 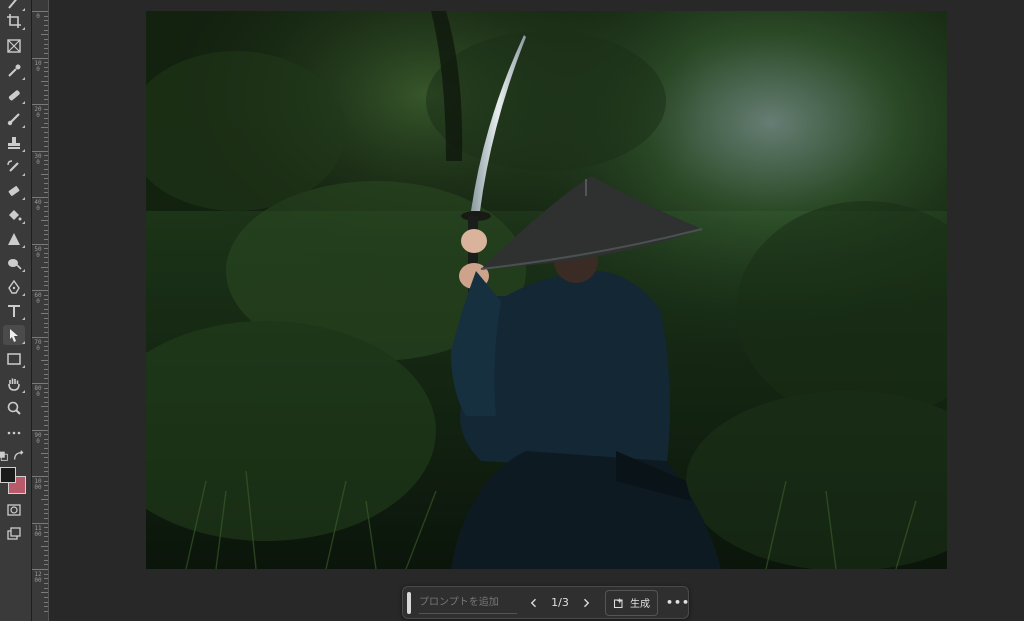 I want to click on quick-mask-icon, so click(x=14, y=510).